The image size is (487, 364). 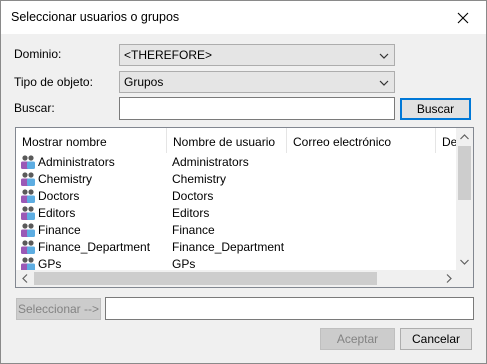 What do you see at coordinates (193, 196) in the screenshot?
I see `cell-username: Doctors` at bounding box center [193, 196].